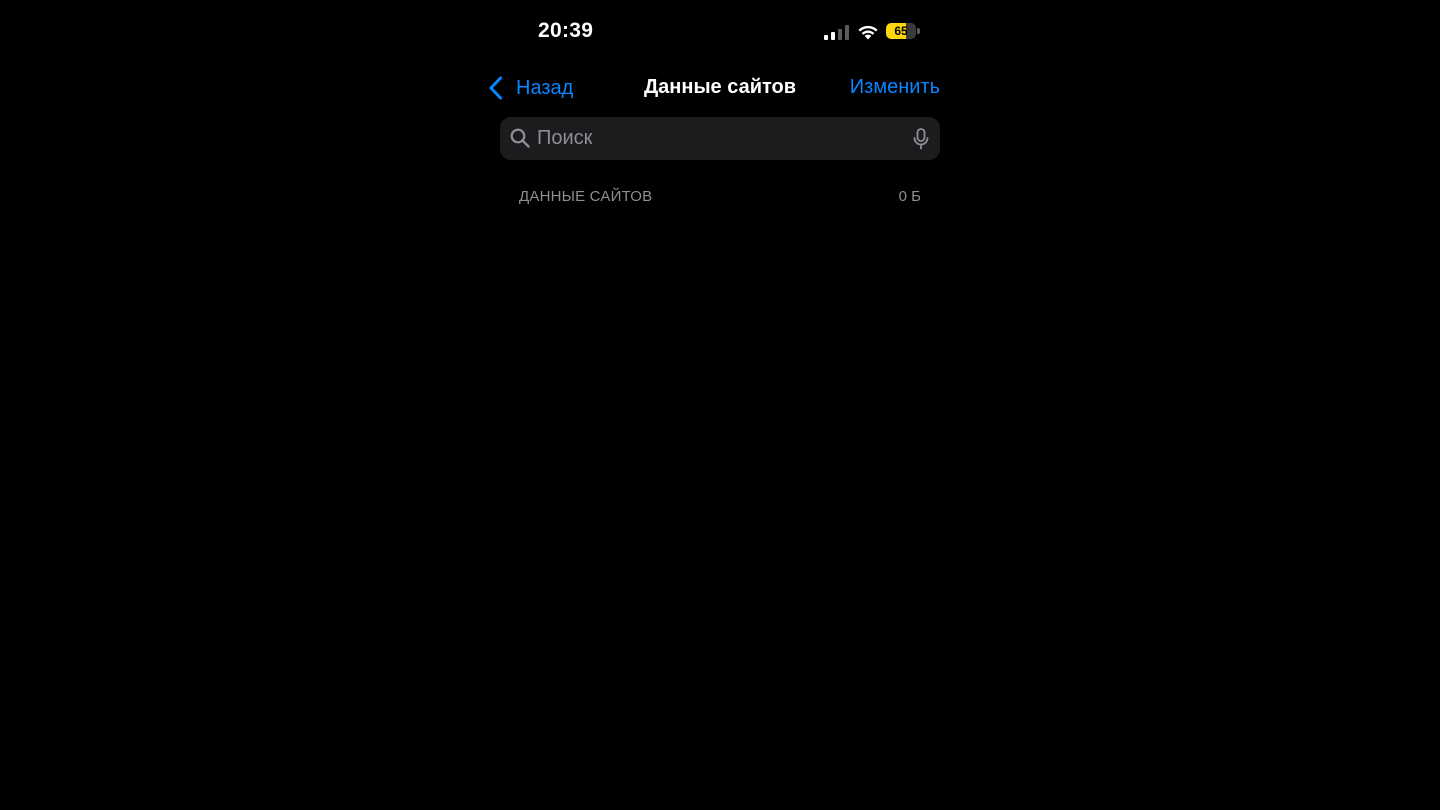 The height and width of the screenshot is (810, 1440). What do you see at coordinates (545, 87) in the screenshot?
I see `back-button-label: Назад` at bounding box center [545, 87].